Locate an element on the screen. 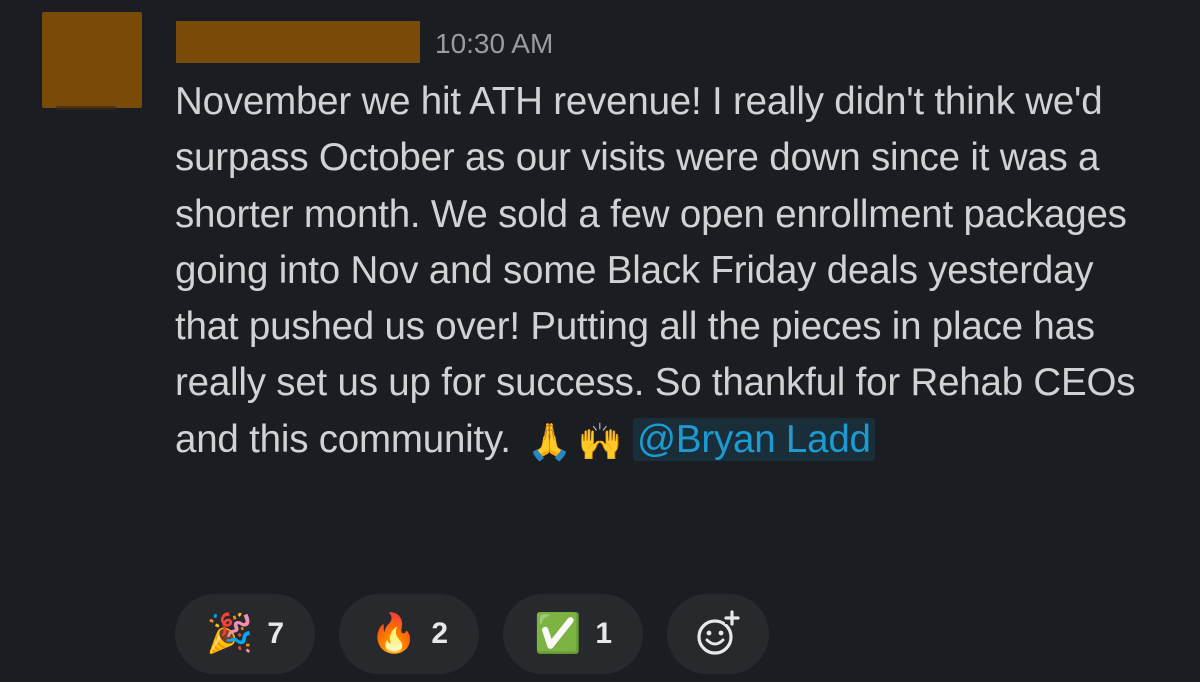 This screenshot has height=682, width=1200. folded-hands-icon: 🙏 is located at coordinates (549, 441).